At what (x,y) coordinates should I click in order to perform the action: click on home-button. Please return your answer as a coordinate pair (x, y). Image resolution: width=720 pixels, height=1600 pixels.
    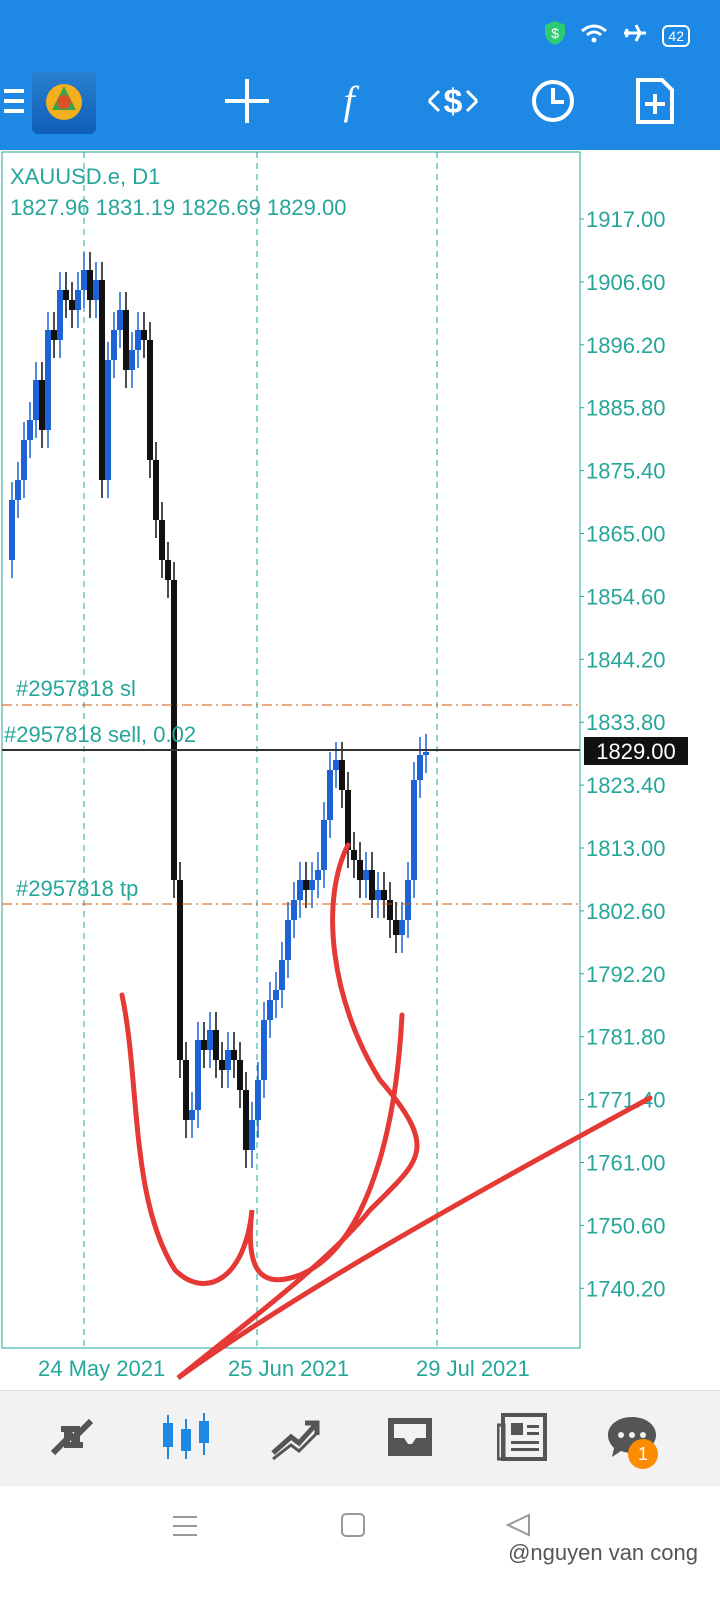
    Looking at the image, I should click on (353, 1527).